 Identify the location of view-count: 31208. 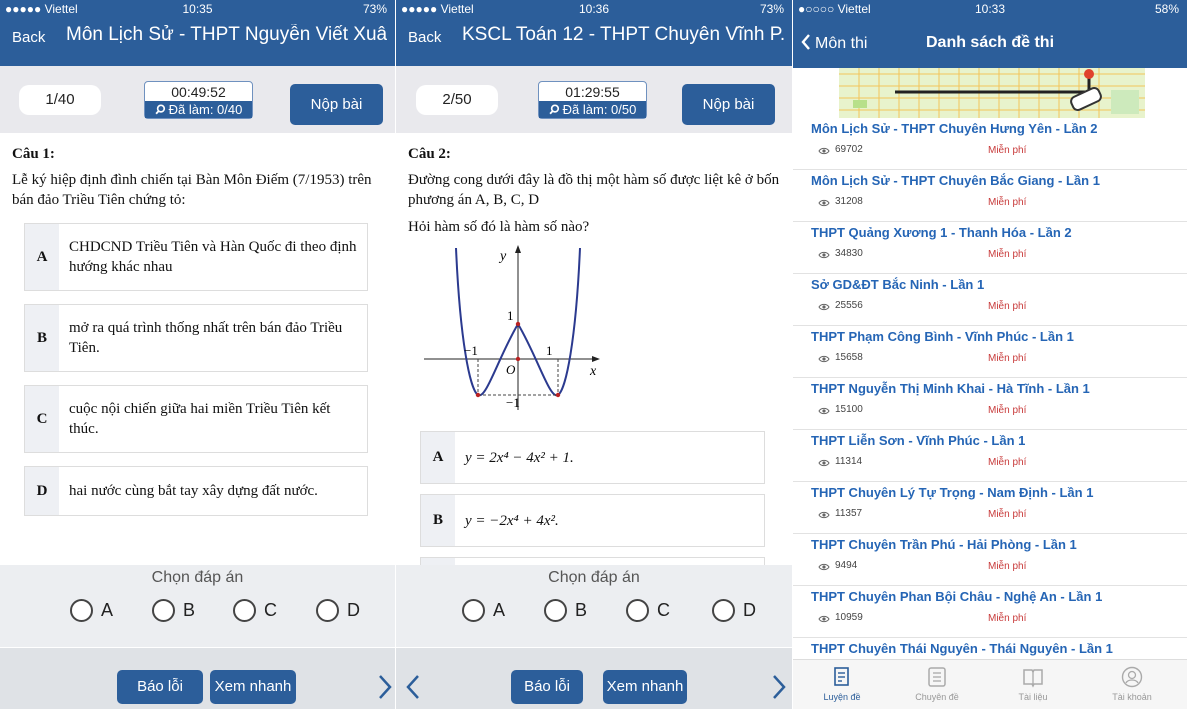
(849, 201).